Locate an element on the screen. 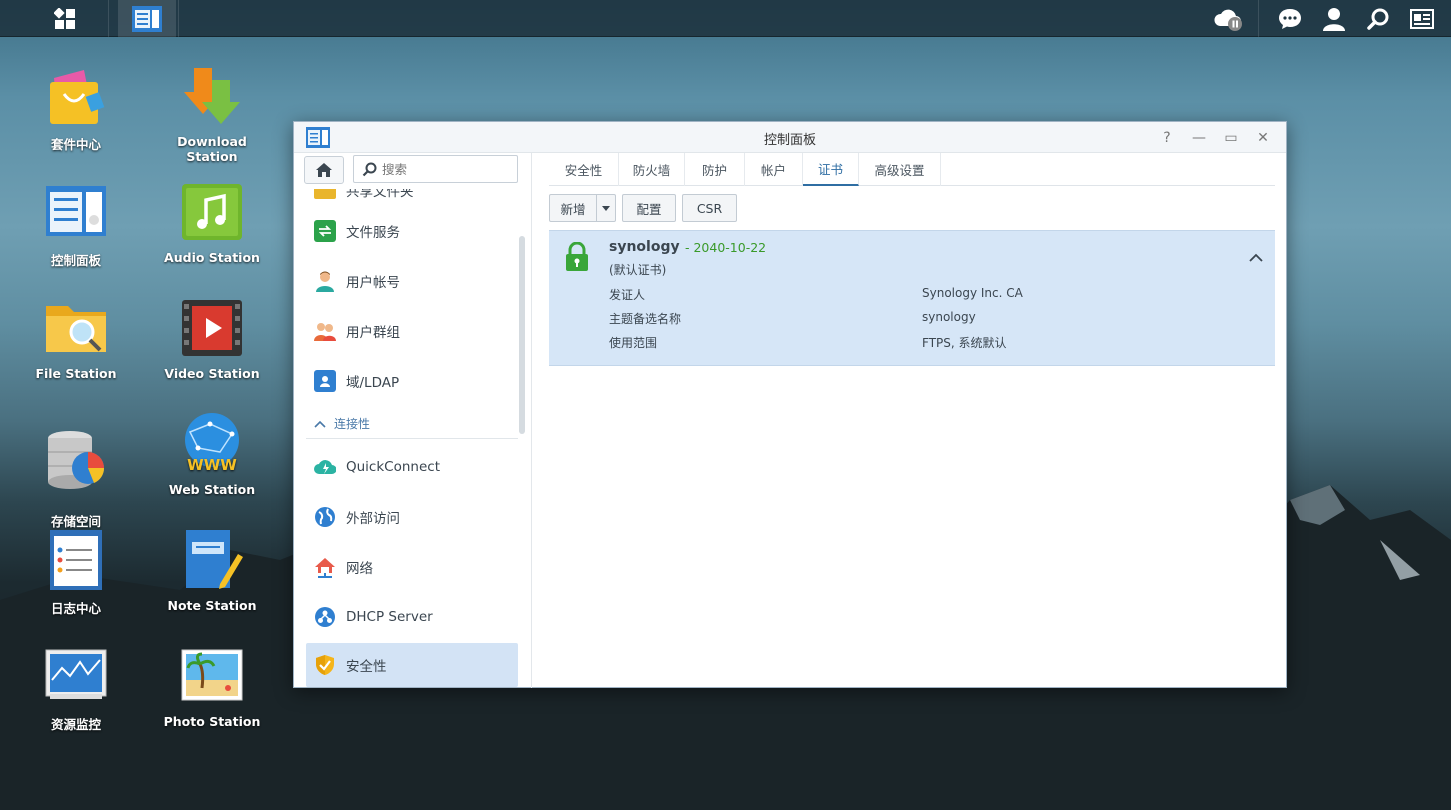 The width and height of the screenshot is (1451, 810). desktop-icon-label: Note Station is located at coordinates (212, 605).